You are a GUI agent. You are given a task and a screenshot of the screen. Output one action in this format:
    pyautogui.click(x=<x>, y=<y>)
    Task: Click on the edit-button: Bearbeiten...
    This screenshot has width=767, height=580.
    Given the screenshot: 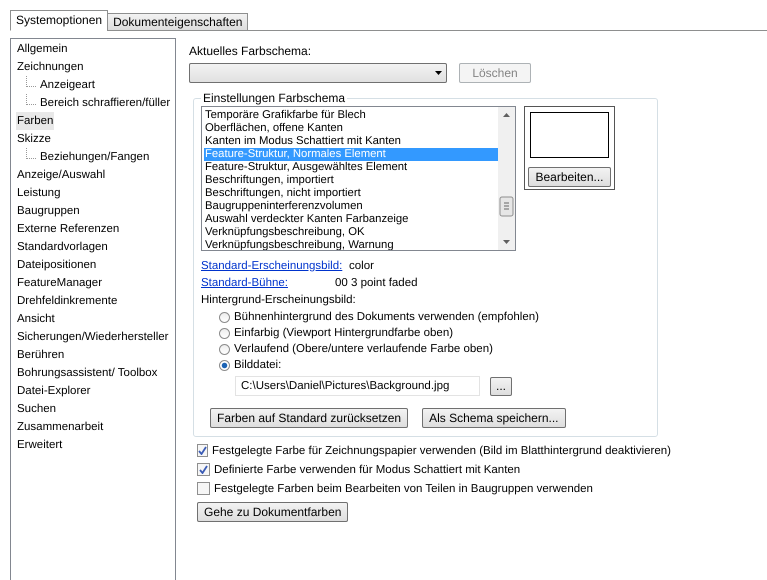 What is the action you would take?
    pyautogui.click(x=569, y=177)
    